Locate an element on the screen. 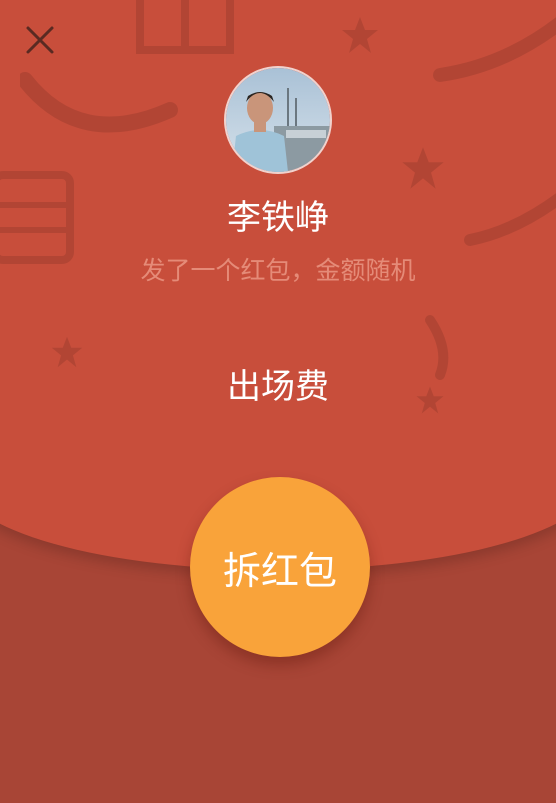 The width and height of the screenshot is (556, 803). open-red-envelope-button: 拆红包 is located at coordinates (280, 567).